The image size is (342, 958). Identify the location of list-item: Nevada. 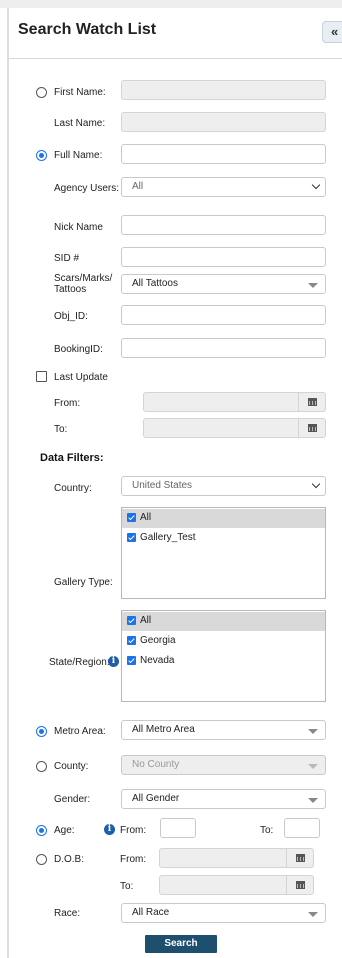
(223, 661).